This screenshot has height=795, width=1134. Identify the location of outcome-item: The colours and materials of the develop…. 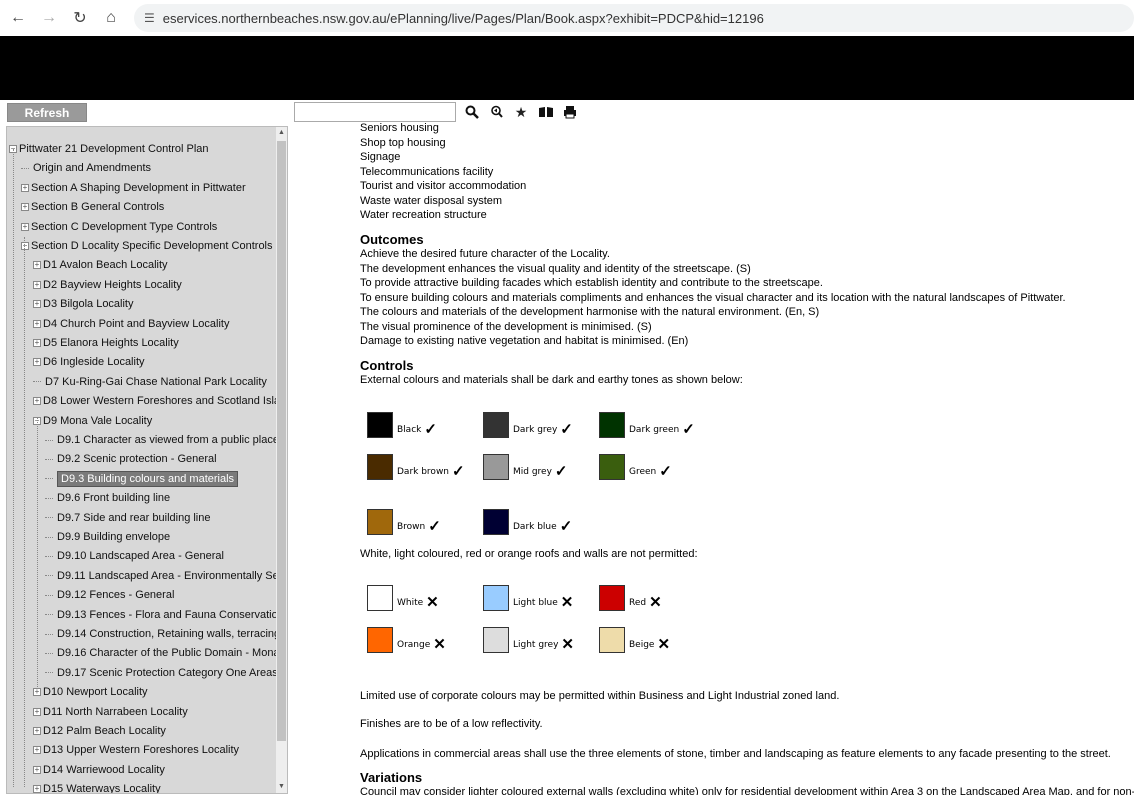
(590, 312).